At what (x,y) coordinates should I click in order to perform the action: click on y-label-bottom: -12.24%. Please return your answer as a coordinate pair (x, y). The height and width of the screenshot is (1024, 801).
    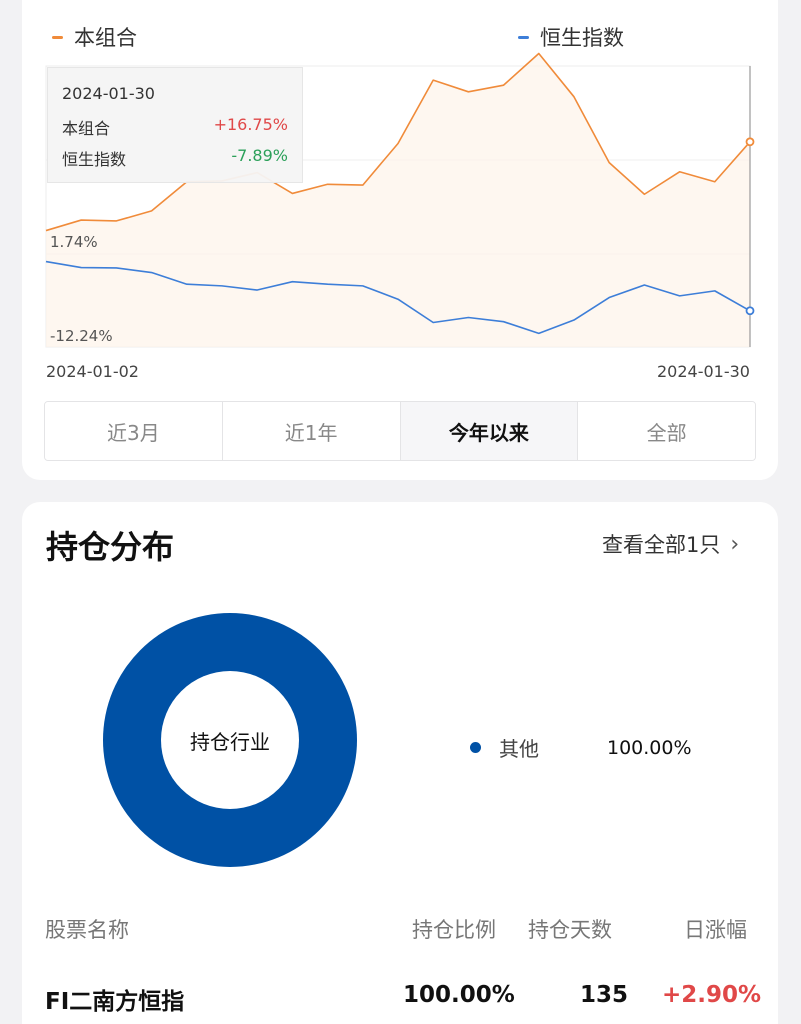
    Looking at the image, I should click on (81, 336).